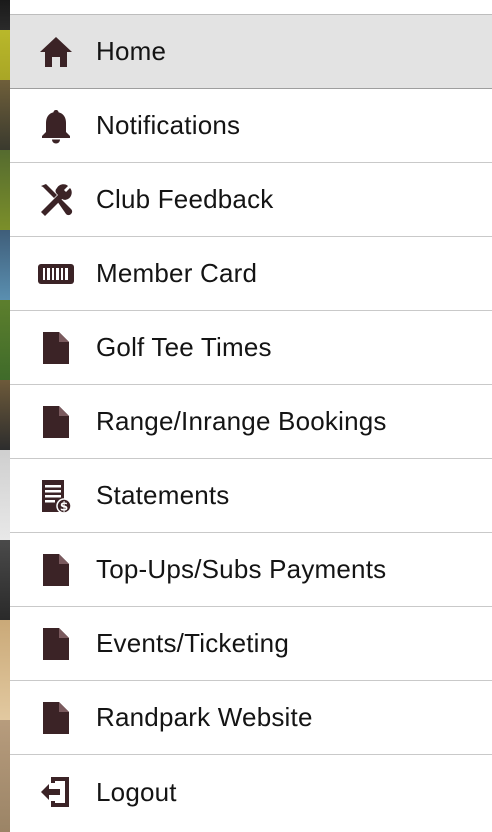  Describe the element at coordinates (185, 199) in the screenshot. I see `menu-item-label: Club Feedback` at that location.